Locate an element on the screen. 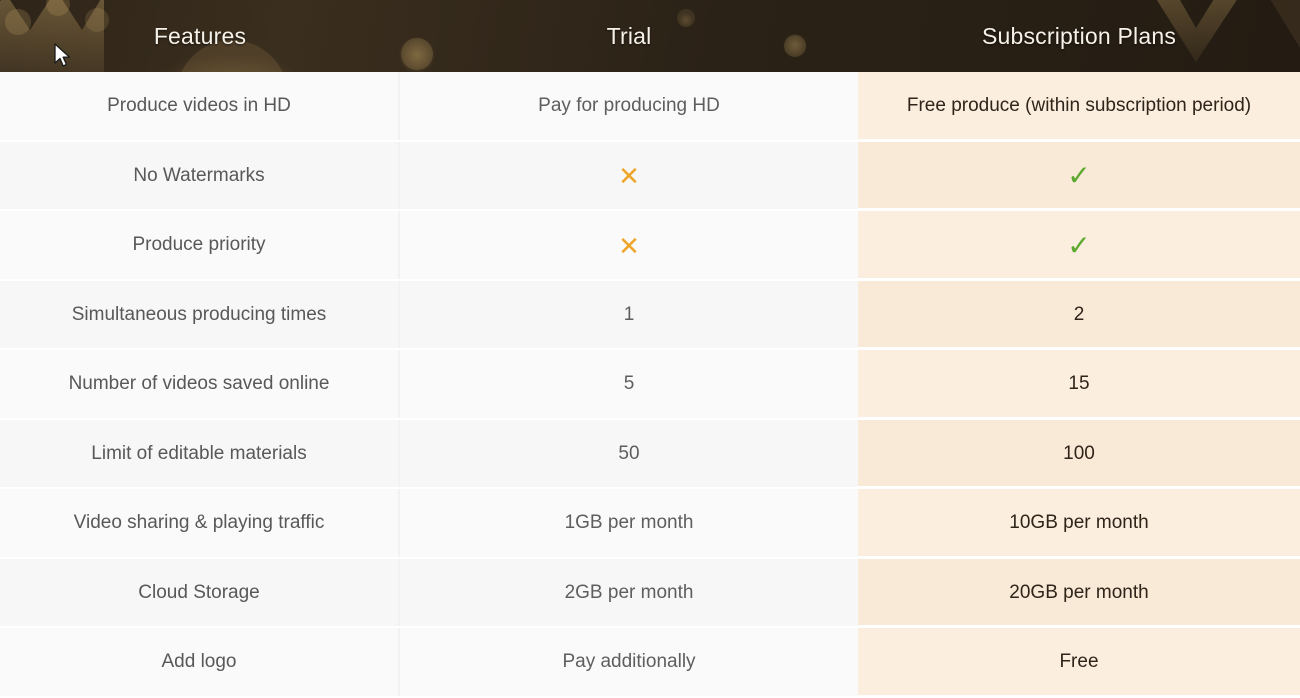 This screenshot has width=1300, height=698. column-header-trial: Trial is located at coordinates (629, 36).